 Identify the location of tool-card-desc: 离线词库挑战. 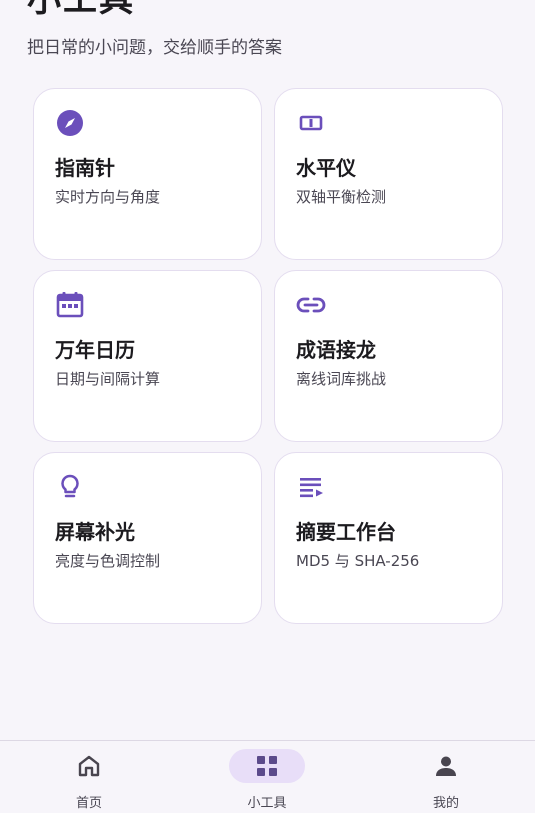
(341, 379).